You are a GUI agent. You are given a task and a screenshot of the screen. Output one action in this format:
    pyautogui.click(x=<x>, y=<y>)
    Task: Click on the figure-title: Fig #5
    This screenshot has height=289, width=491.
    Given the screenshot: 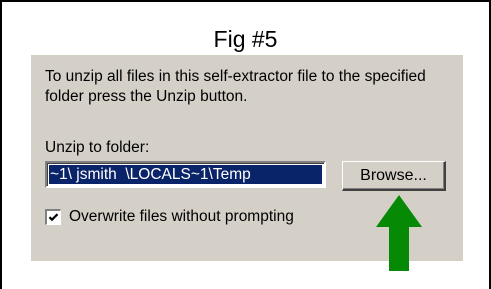 What is the action you would take?
    pyautogui.click(x=245, y=39)
    